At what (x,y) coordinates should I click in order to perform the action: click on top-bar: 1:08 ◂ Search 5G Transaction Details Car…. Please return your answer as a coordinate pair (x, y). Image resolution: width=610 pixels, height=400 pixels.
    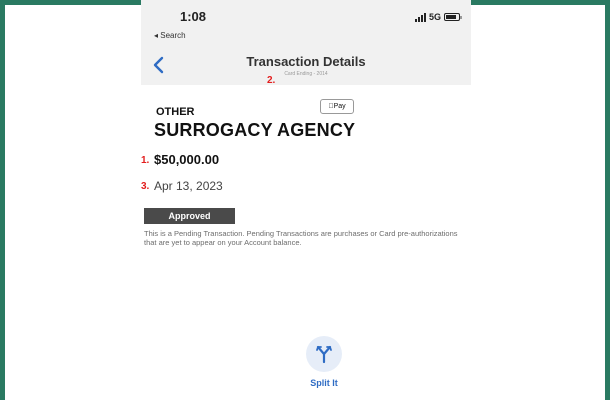
    Looking at the image, I should click on (306, 42).